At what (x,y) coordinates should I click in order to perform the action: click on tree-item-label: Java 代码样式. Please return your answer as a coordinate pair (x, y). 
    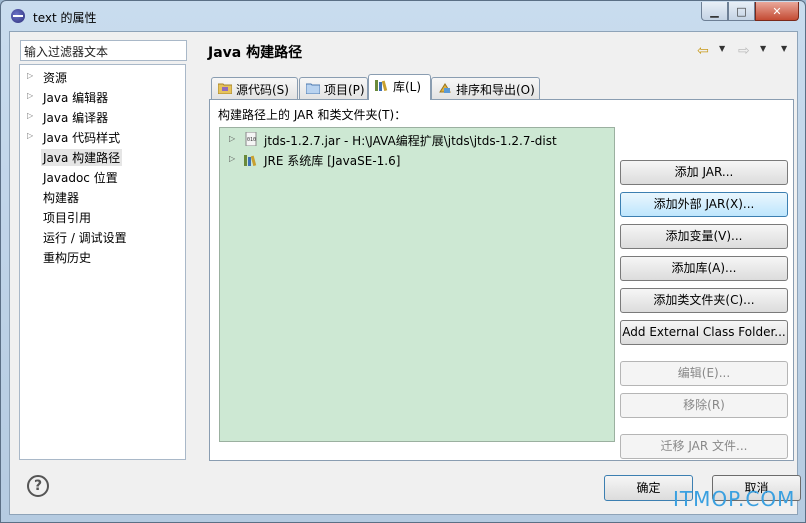
    Looking at the image, I should click on (82, 138).